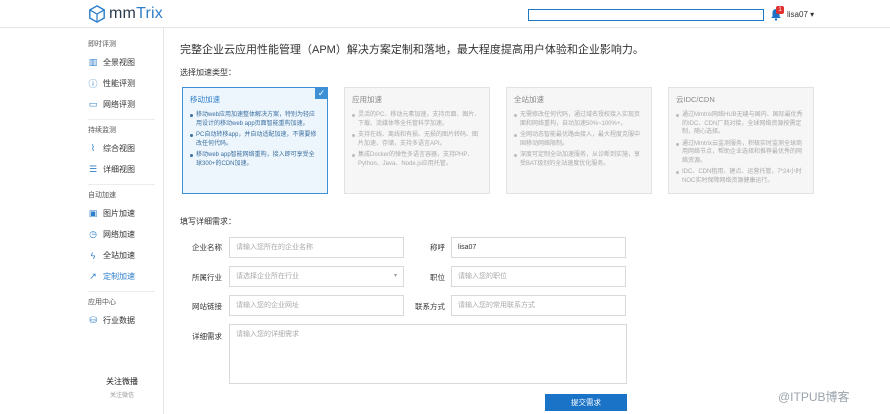 The image size is (890, 414). What do you see at coordinates (93, 169) in the screenshot?
I see `list-icon: ☰` at bounding box center [93, 169].